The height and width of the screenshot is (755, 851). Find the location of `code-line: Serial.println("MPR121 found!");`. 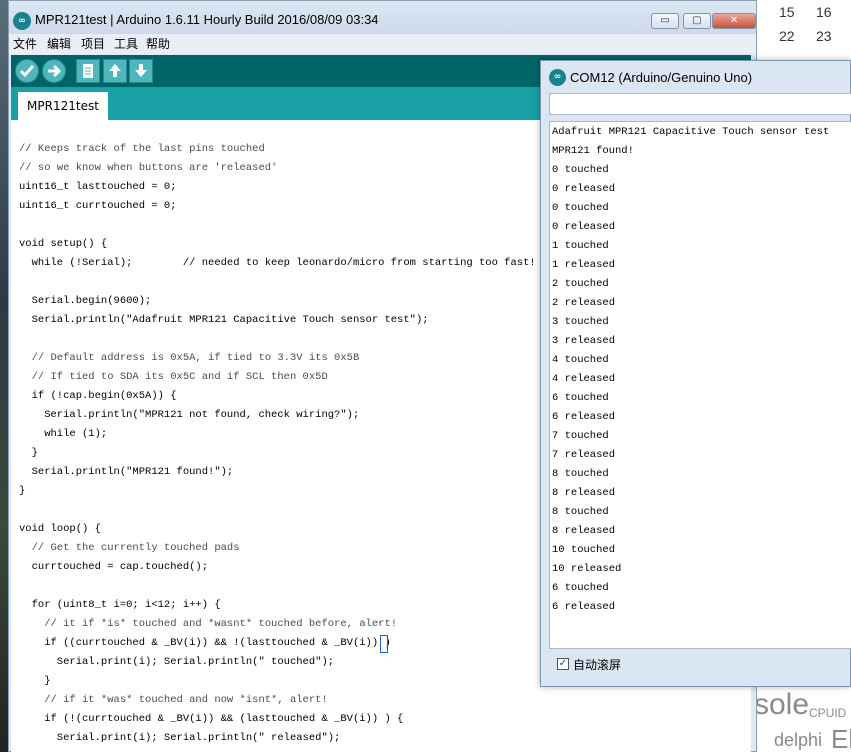

code-line: Serial.println("MPR121 found!"); is located at coordinates (126, 472).